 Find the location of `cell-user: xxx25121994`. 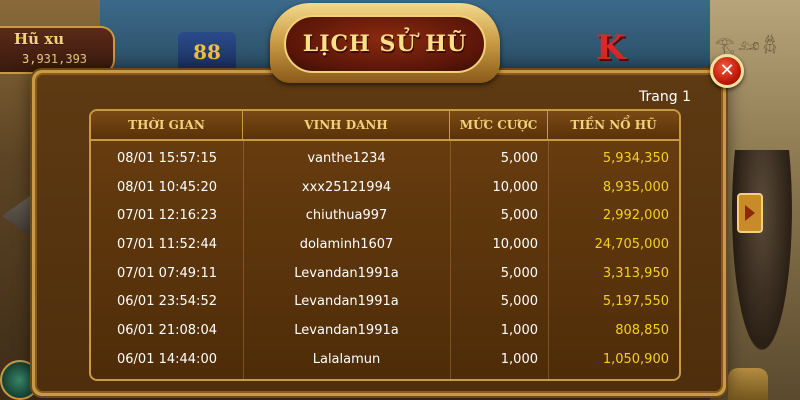

cell-user: xxx25121994 is located at coordinates (346, 187).